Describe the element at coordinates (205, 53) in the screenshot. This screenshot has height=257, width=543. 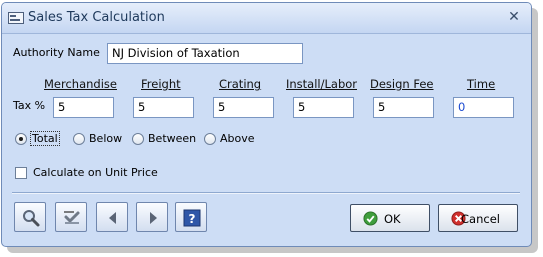
I see `authority-name-field: NJ Division of Taxation` at that location.